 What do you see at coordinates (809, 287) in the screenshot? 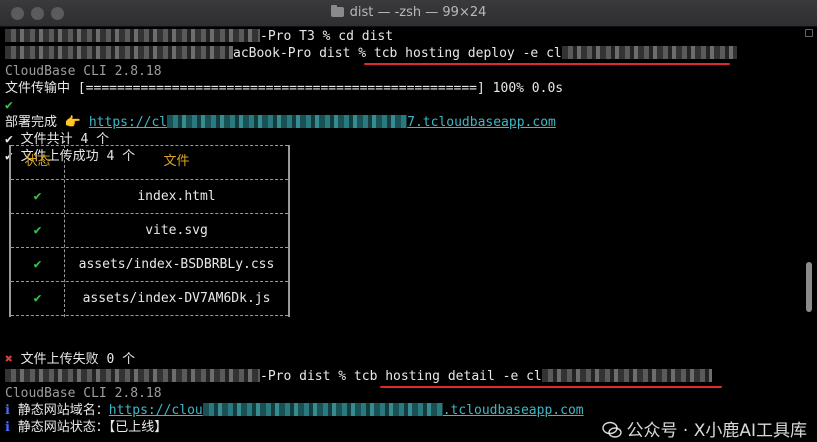
I see `scroll-thumb` at bounding box center [809, 287].